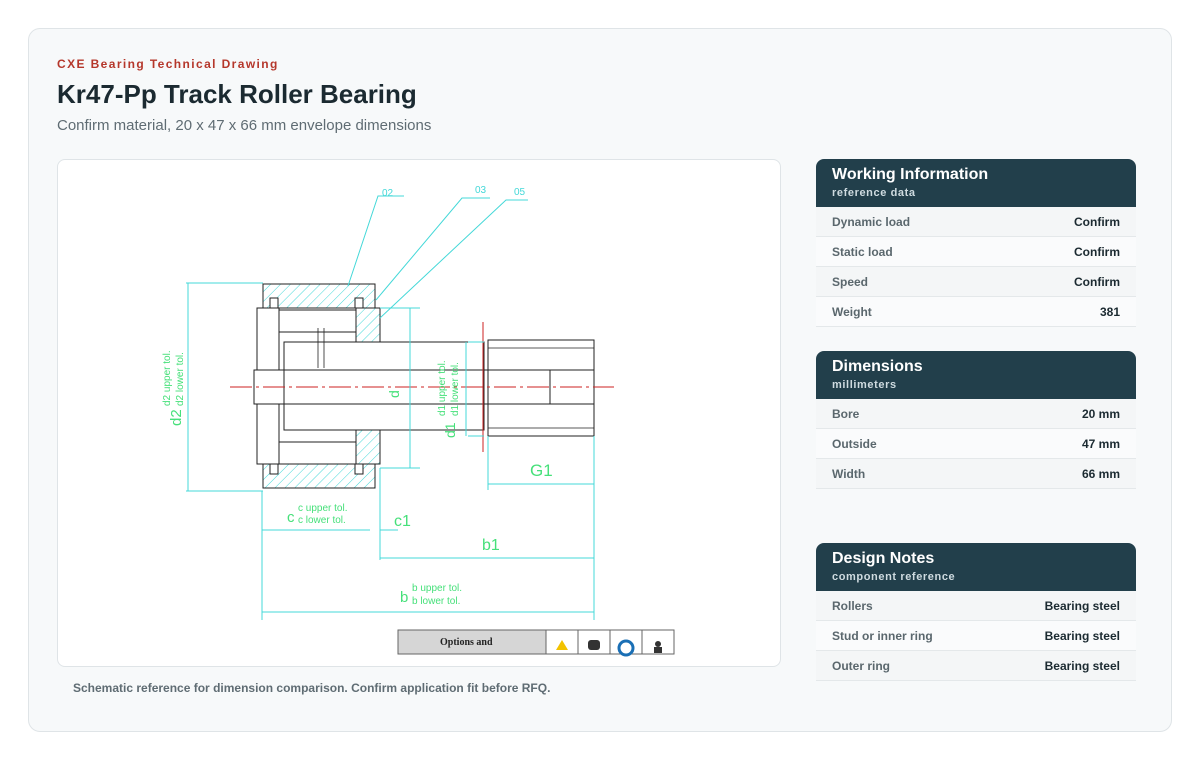  Describe the element at coordinates (520, 192) in the screenshot. I see `callout-05: 05` at that location.